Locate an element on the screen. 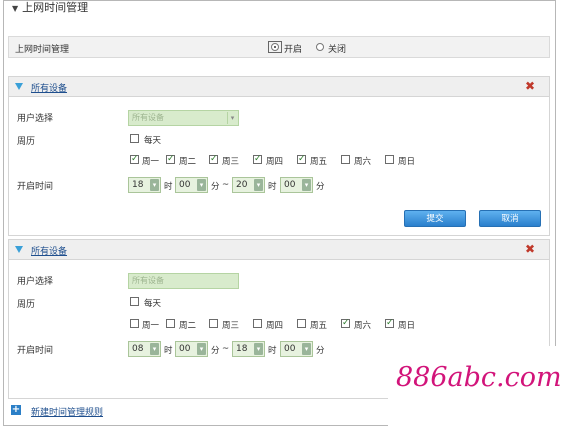  day-checkbox-tue is located at coordinates (170, 323).